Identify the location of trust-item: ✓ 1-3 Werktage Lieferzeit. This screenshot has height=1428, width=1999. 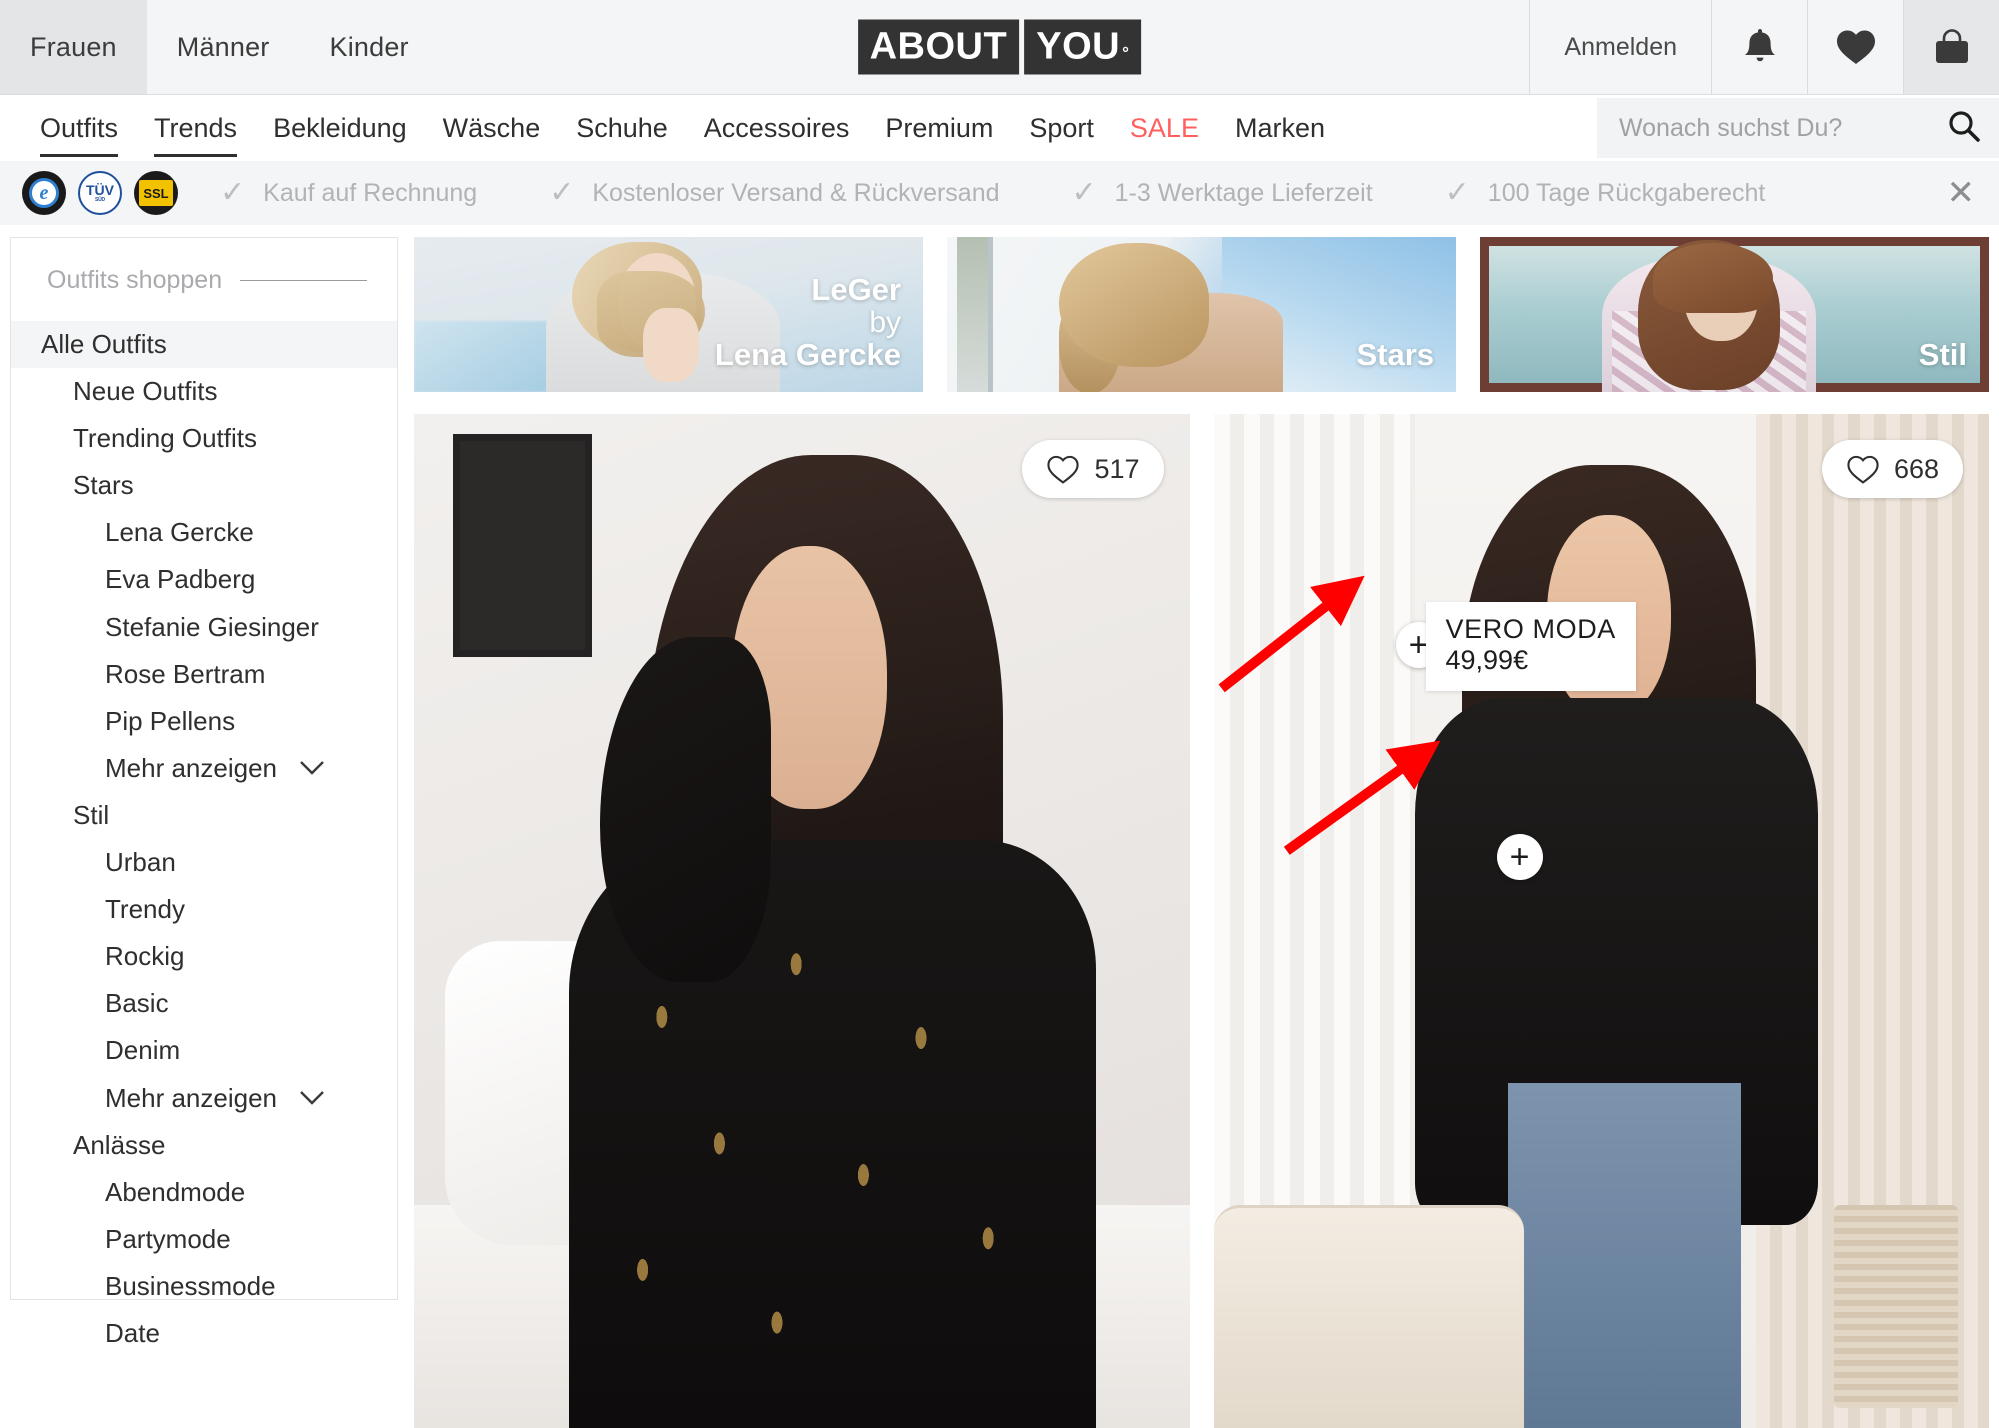
(1222, 193).